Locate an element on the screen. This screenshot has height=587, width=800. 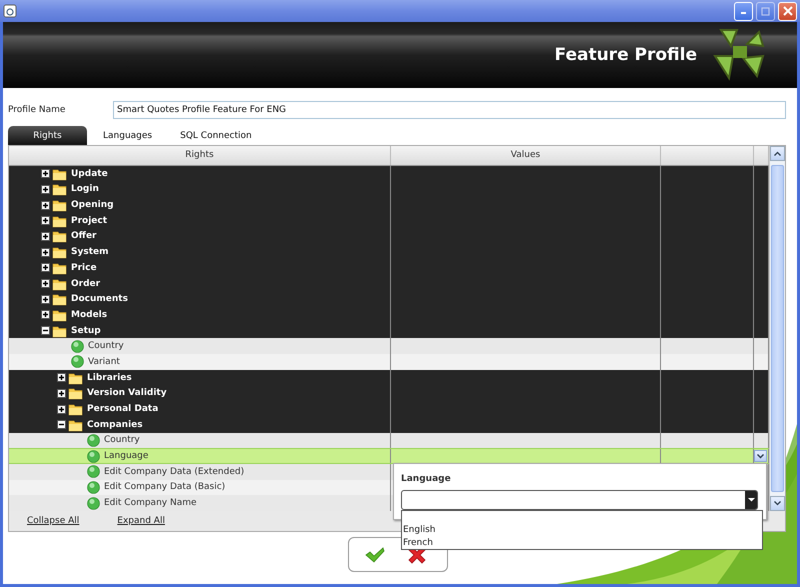
tree-row: Libraries is located at coordinates (389, 378).